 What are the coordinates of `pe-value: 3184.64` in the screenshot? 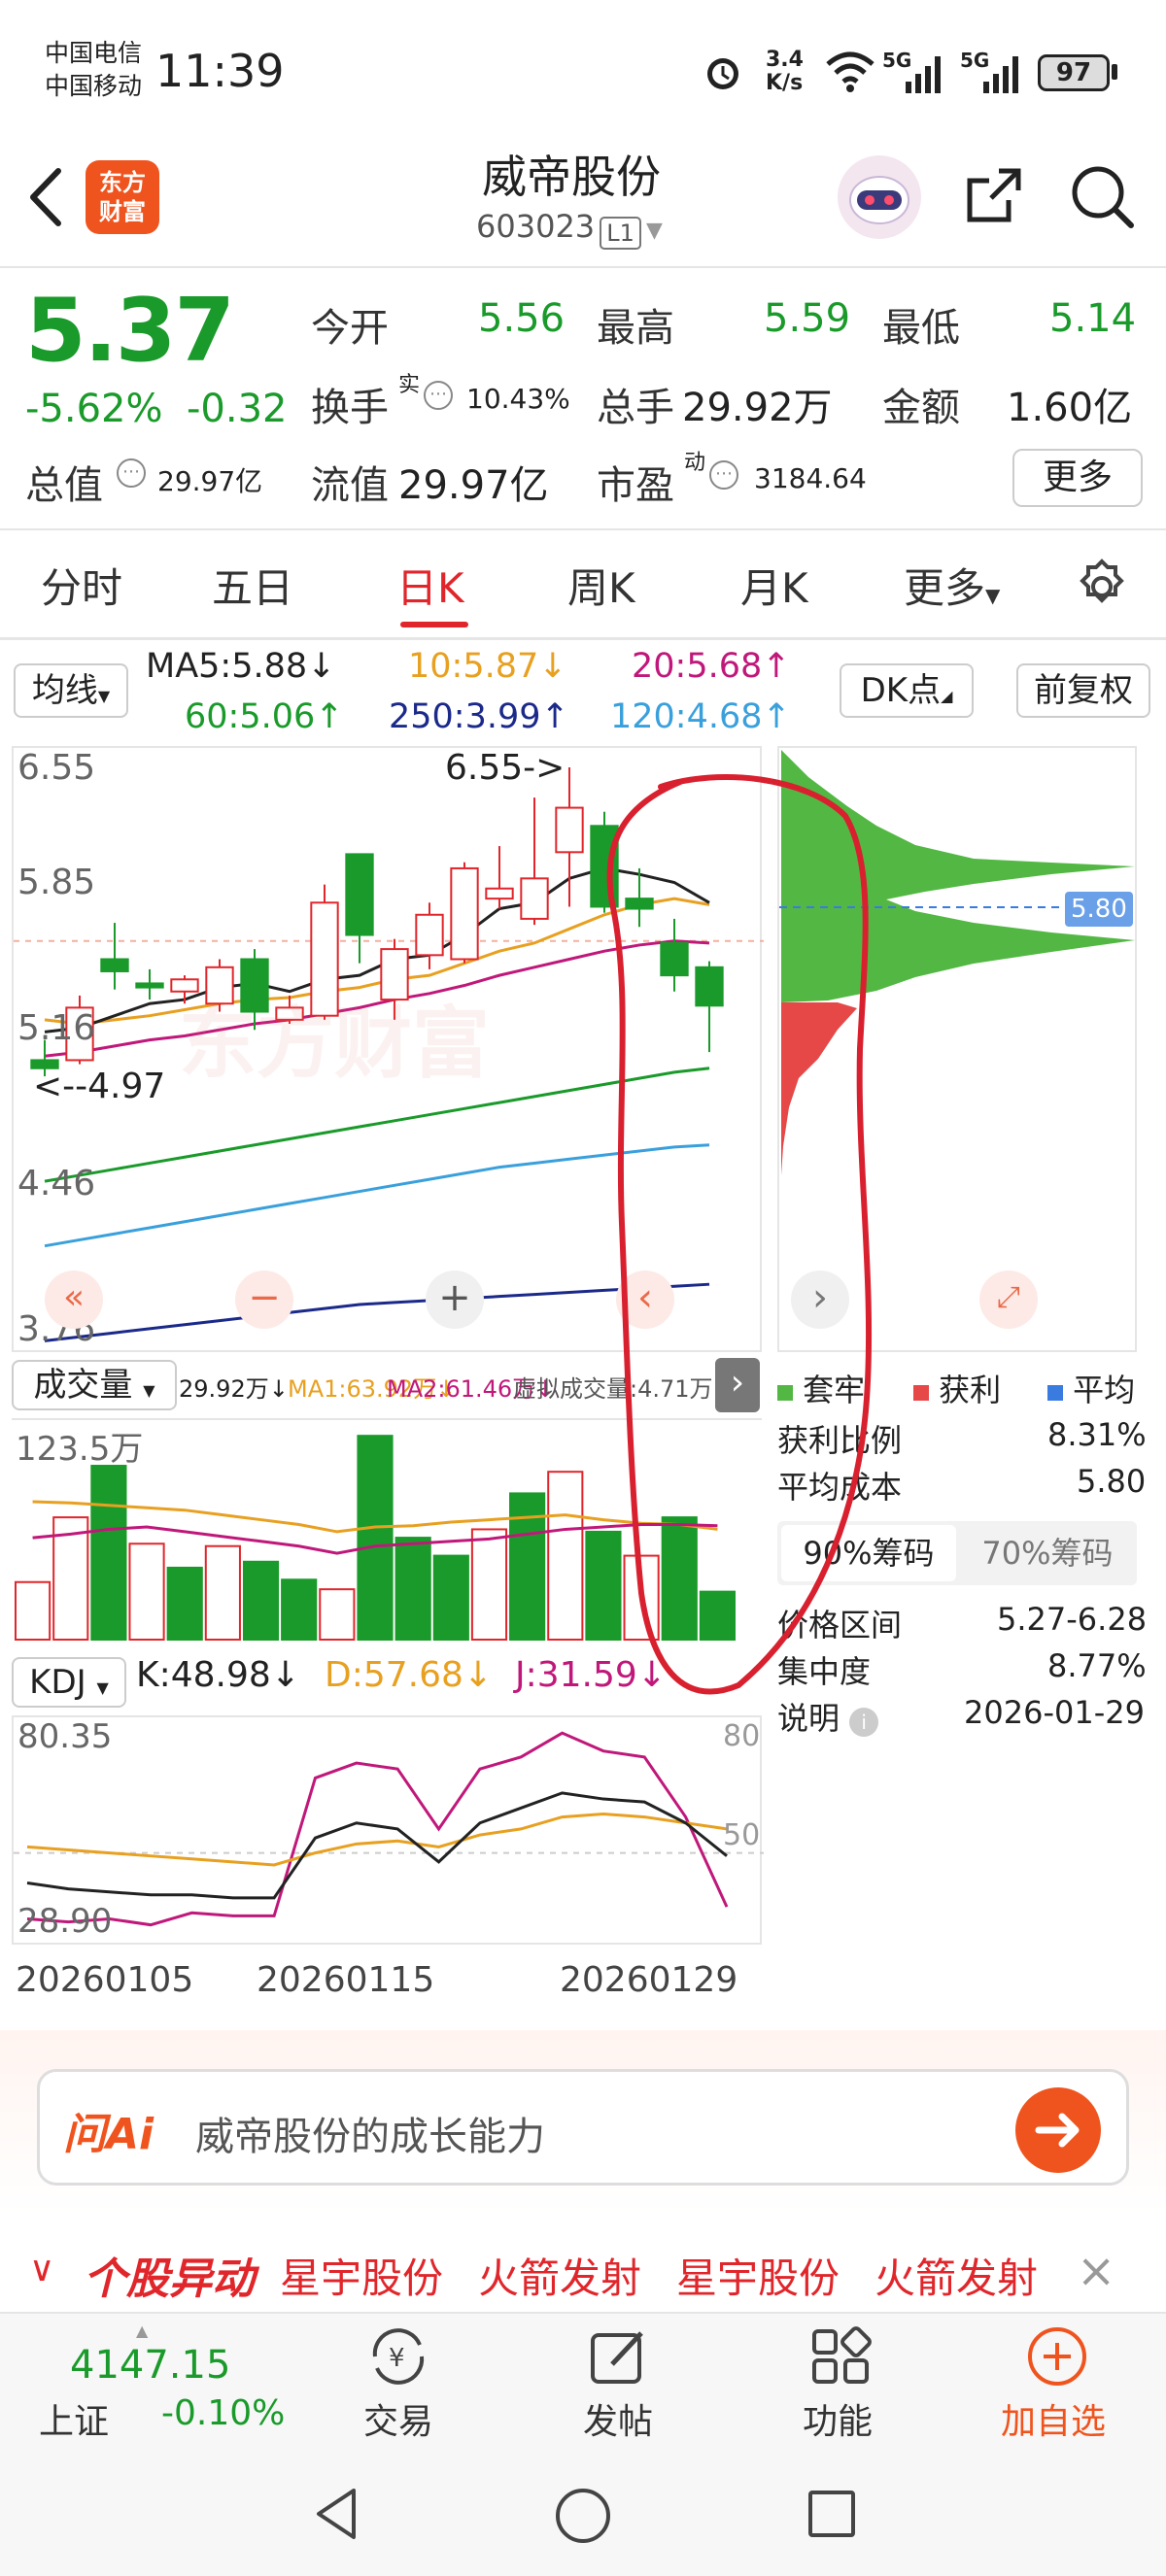 It's located at (810, 478).